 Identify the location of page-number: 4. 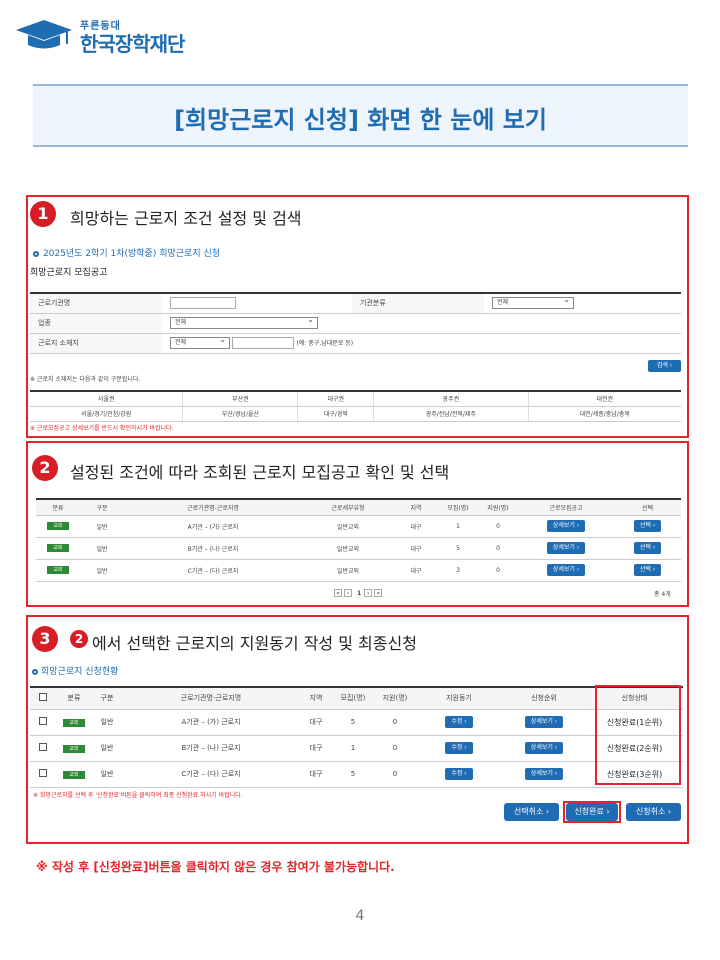
(360, 916).